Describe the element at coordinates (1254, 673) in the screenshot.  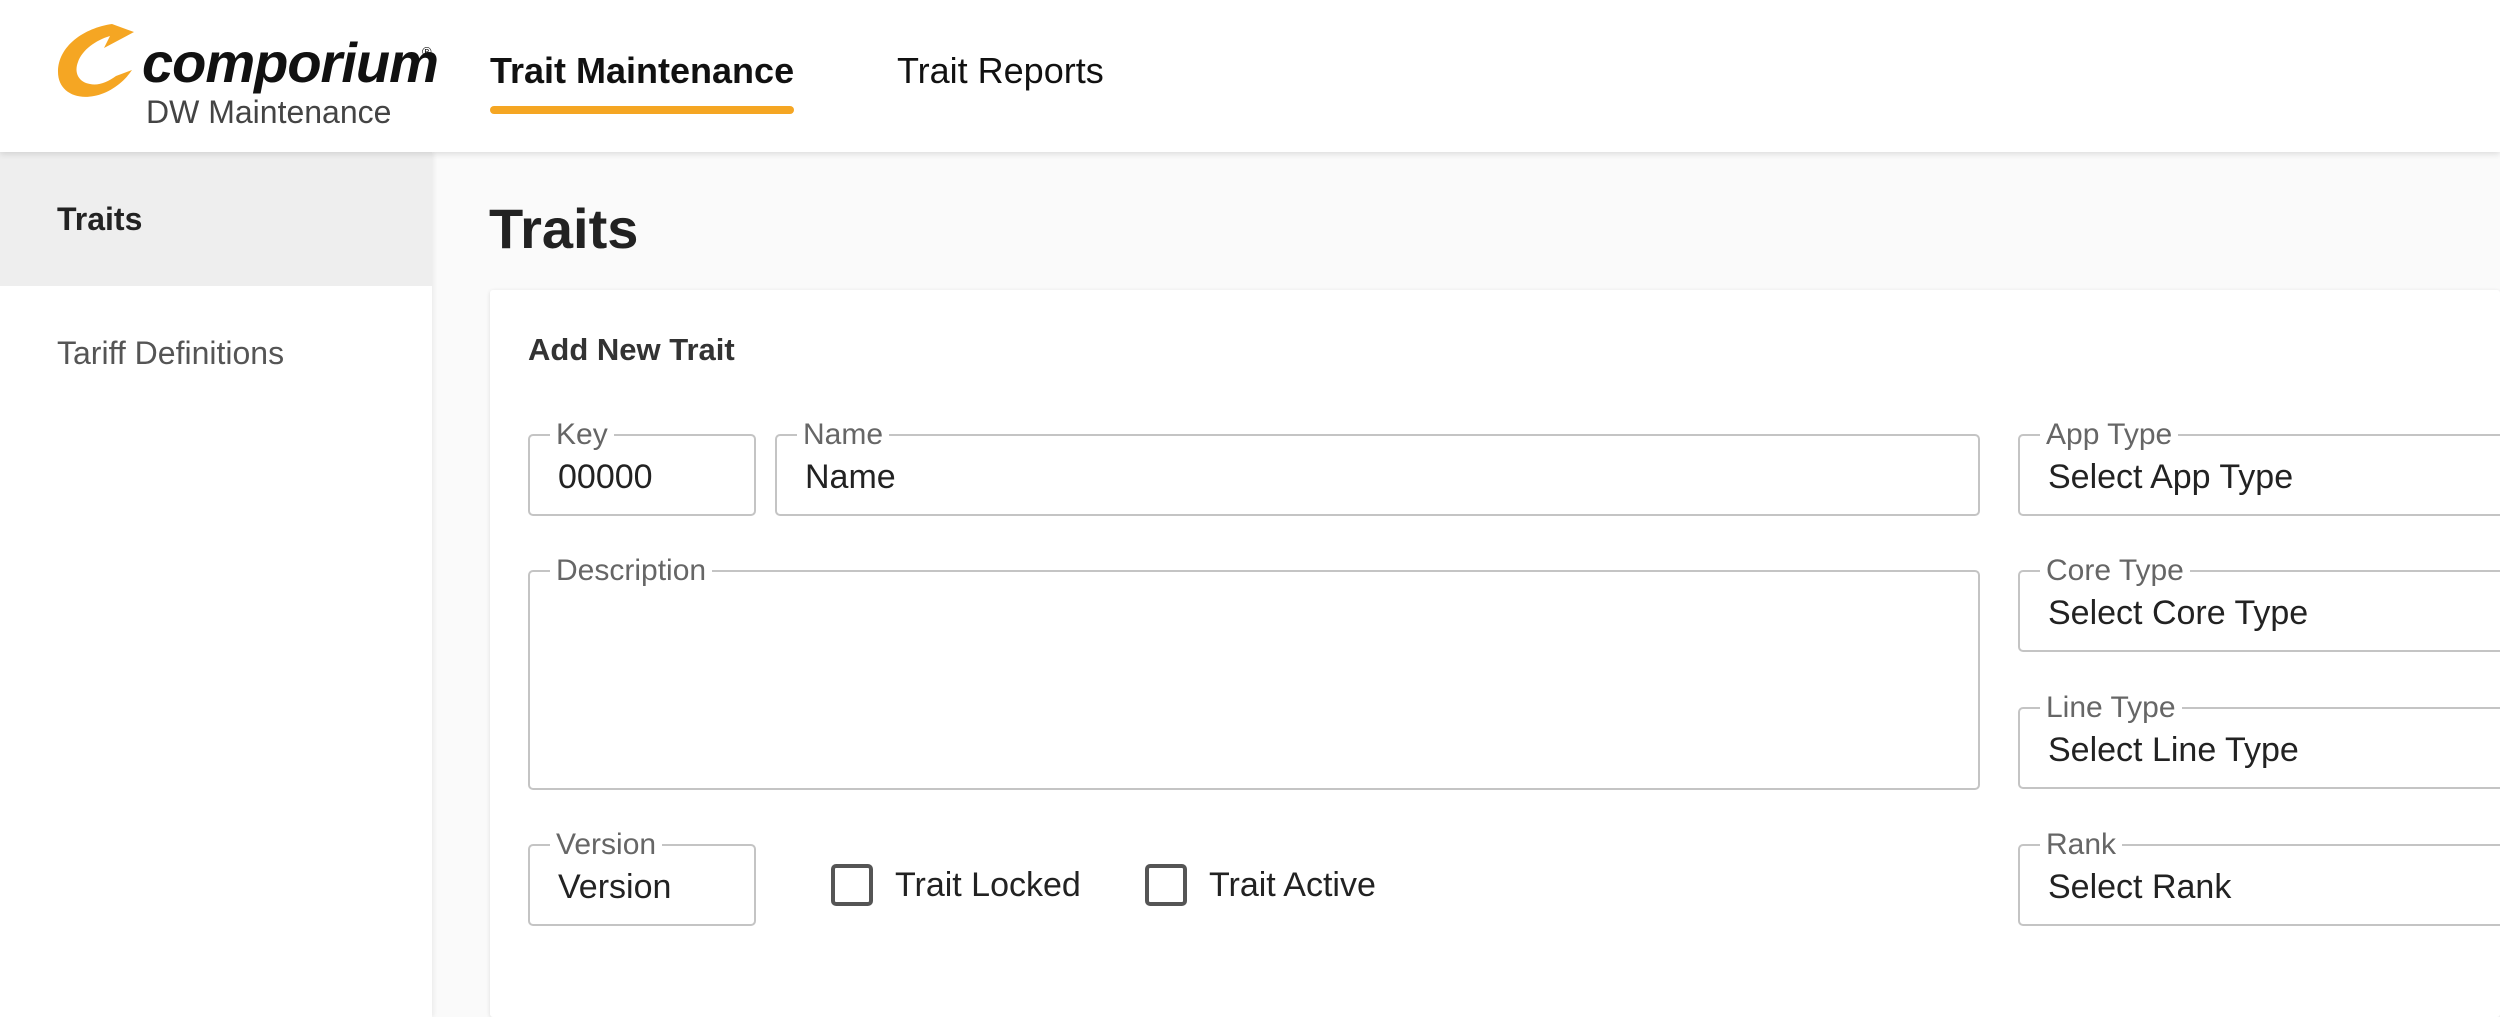
I see `description-field: Description` at that location.